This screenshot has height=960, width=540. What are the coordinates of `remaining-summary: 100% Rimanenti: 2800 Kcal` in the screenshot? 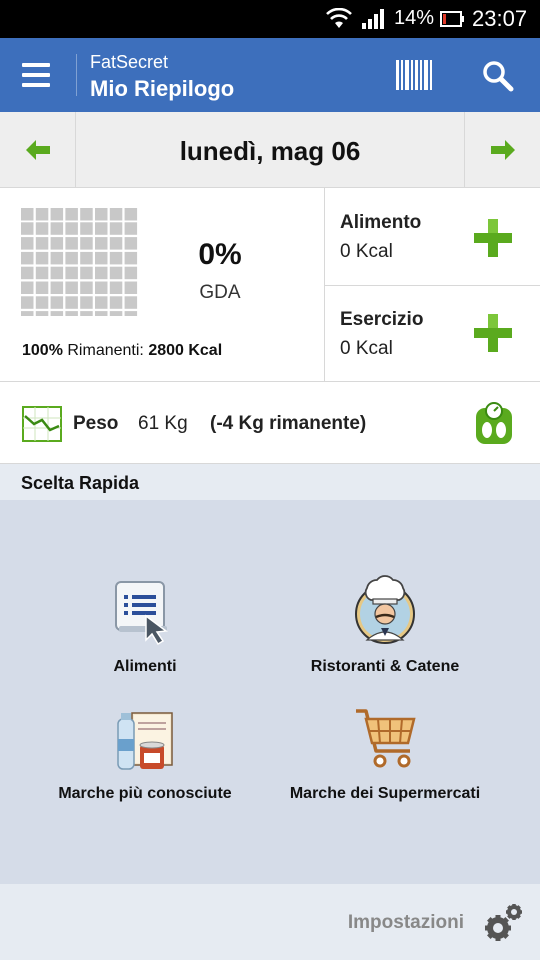 It's located at (122, 351).